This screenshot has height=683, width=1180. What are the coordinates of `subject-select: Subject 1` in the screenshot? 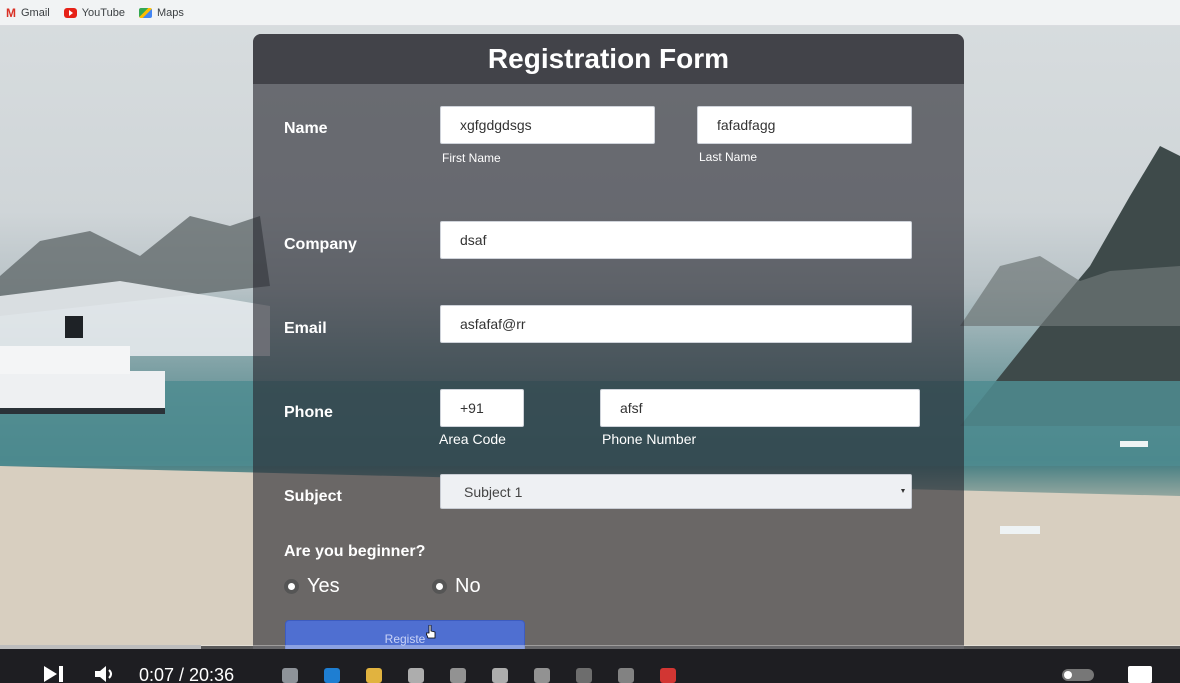 It's located at (676, 491).